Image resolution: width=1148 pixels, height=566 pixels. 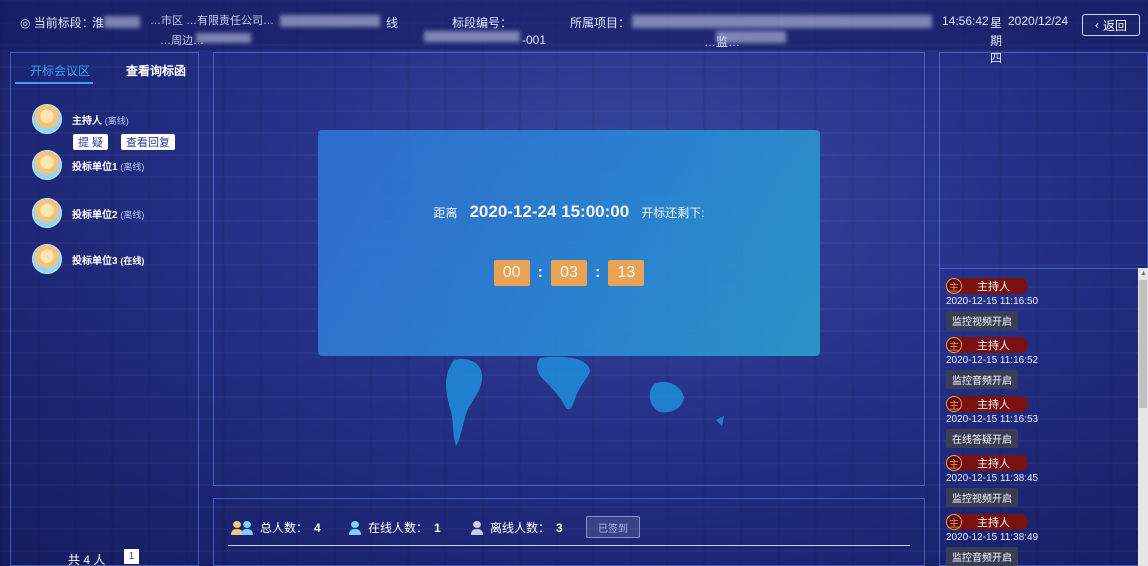 I want to click on log-entry: 主 主持人 2020-12-15 11:16:50 监控视频开启, so click(x=1001, y=304).